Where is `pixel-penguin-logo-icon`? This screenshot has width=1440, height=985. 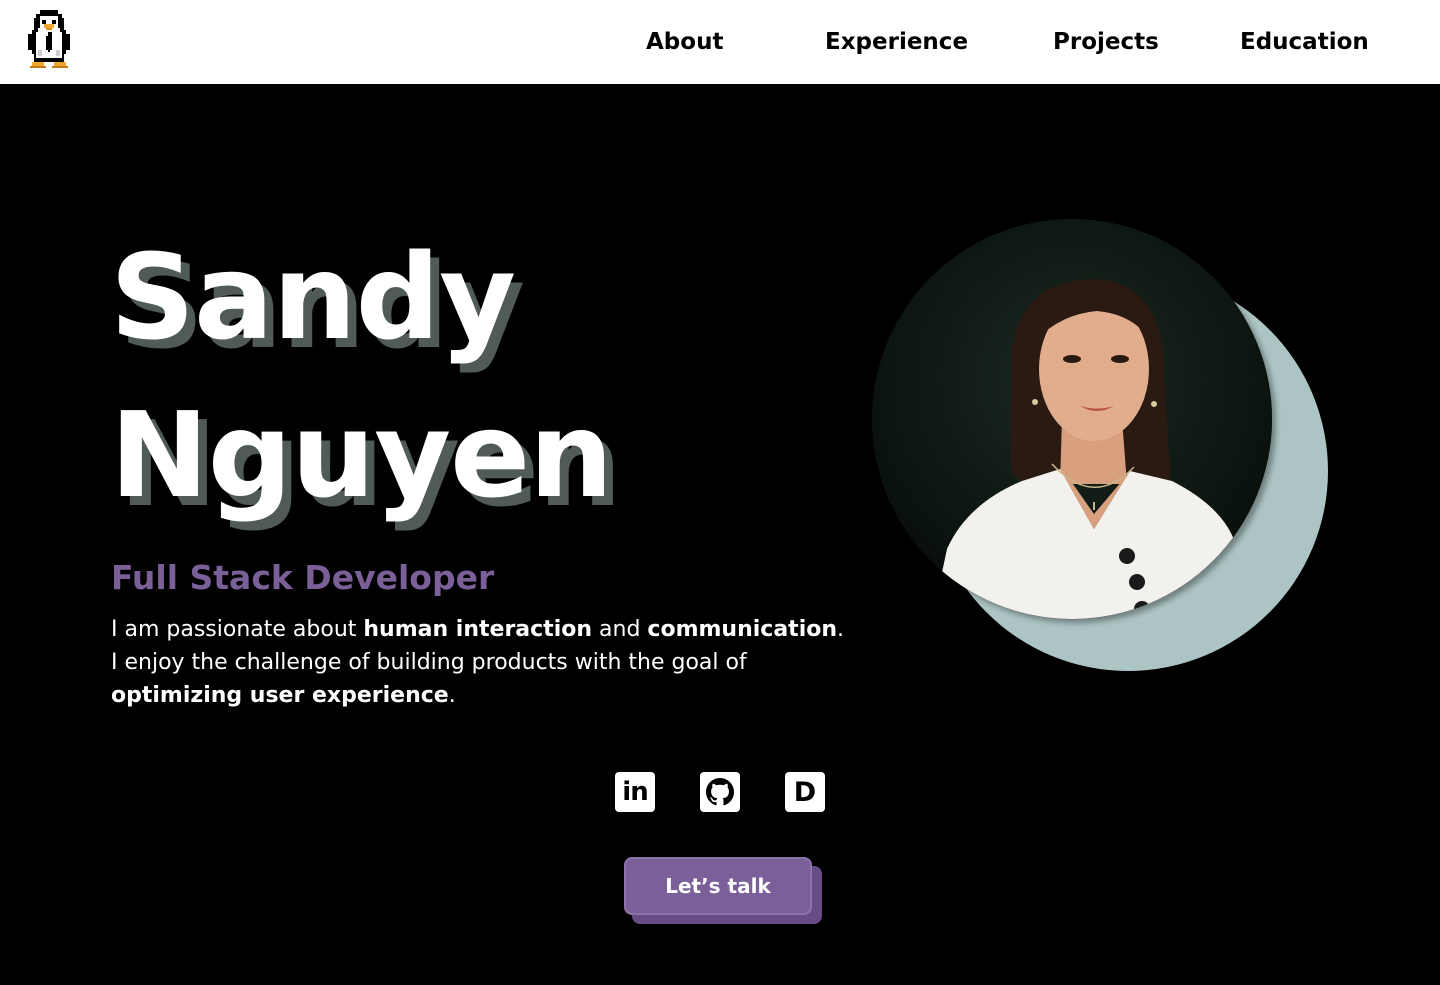 pixel-penguin-logo-icon is located at coordinates (49, 41).